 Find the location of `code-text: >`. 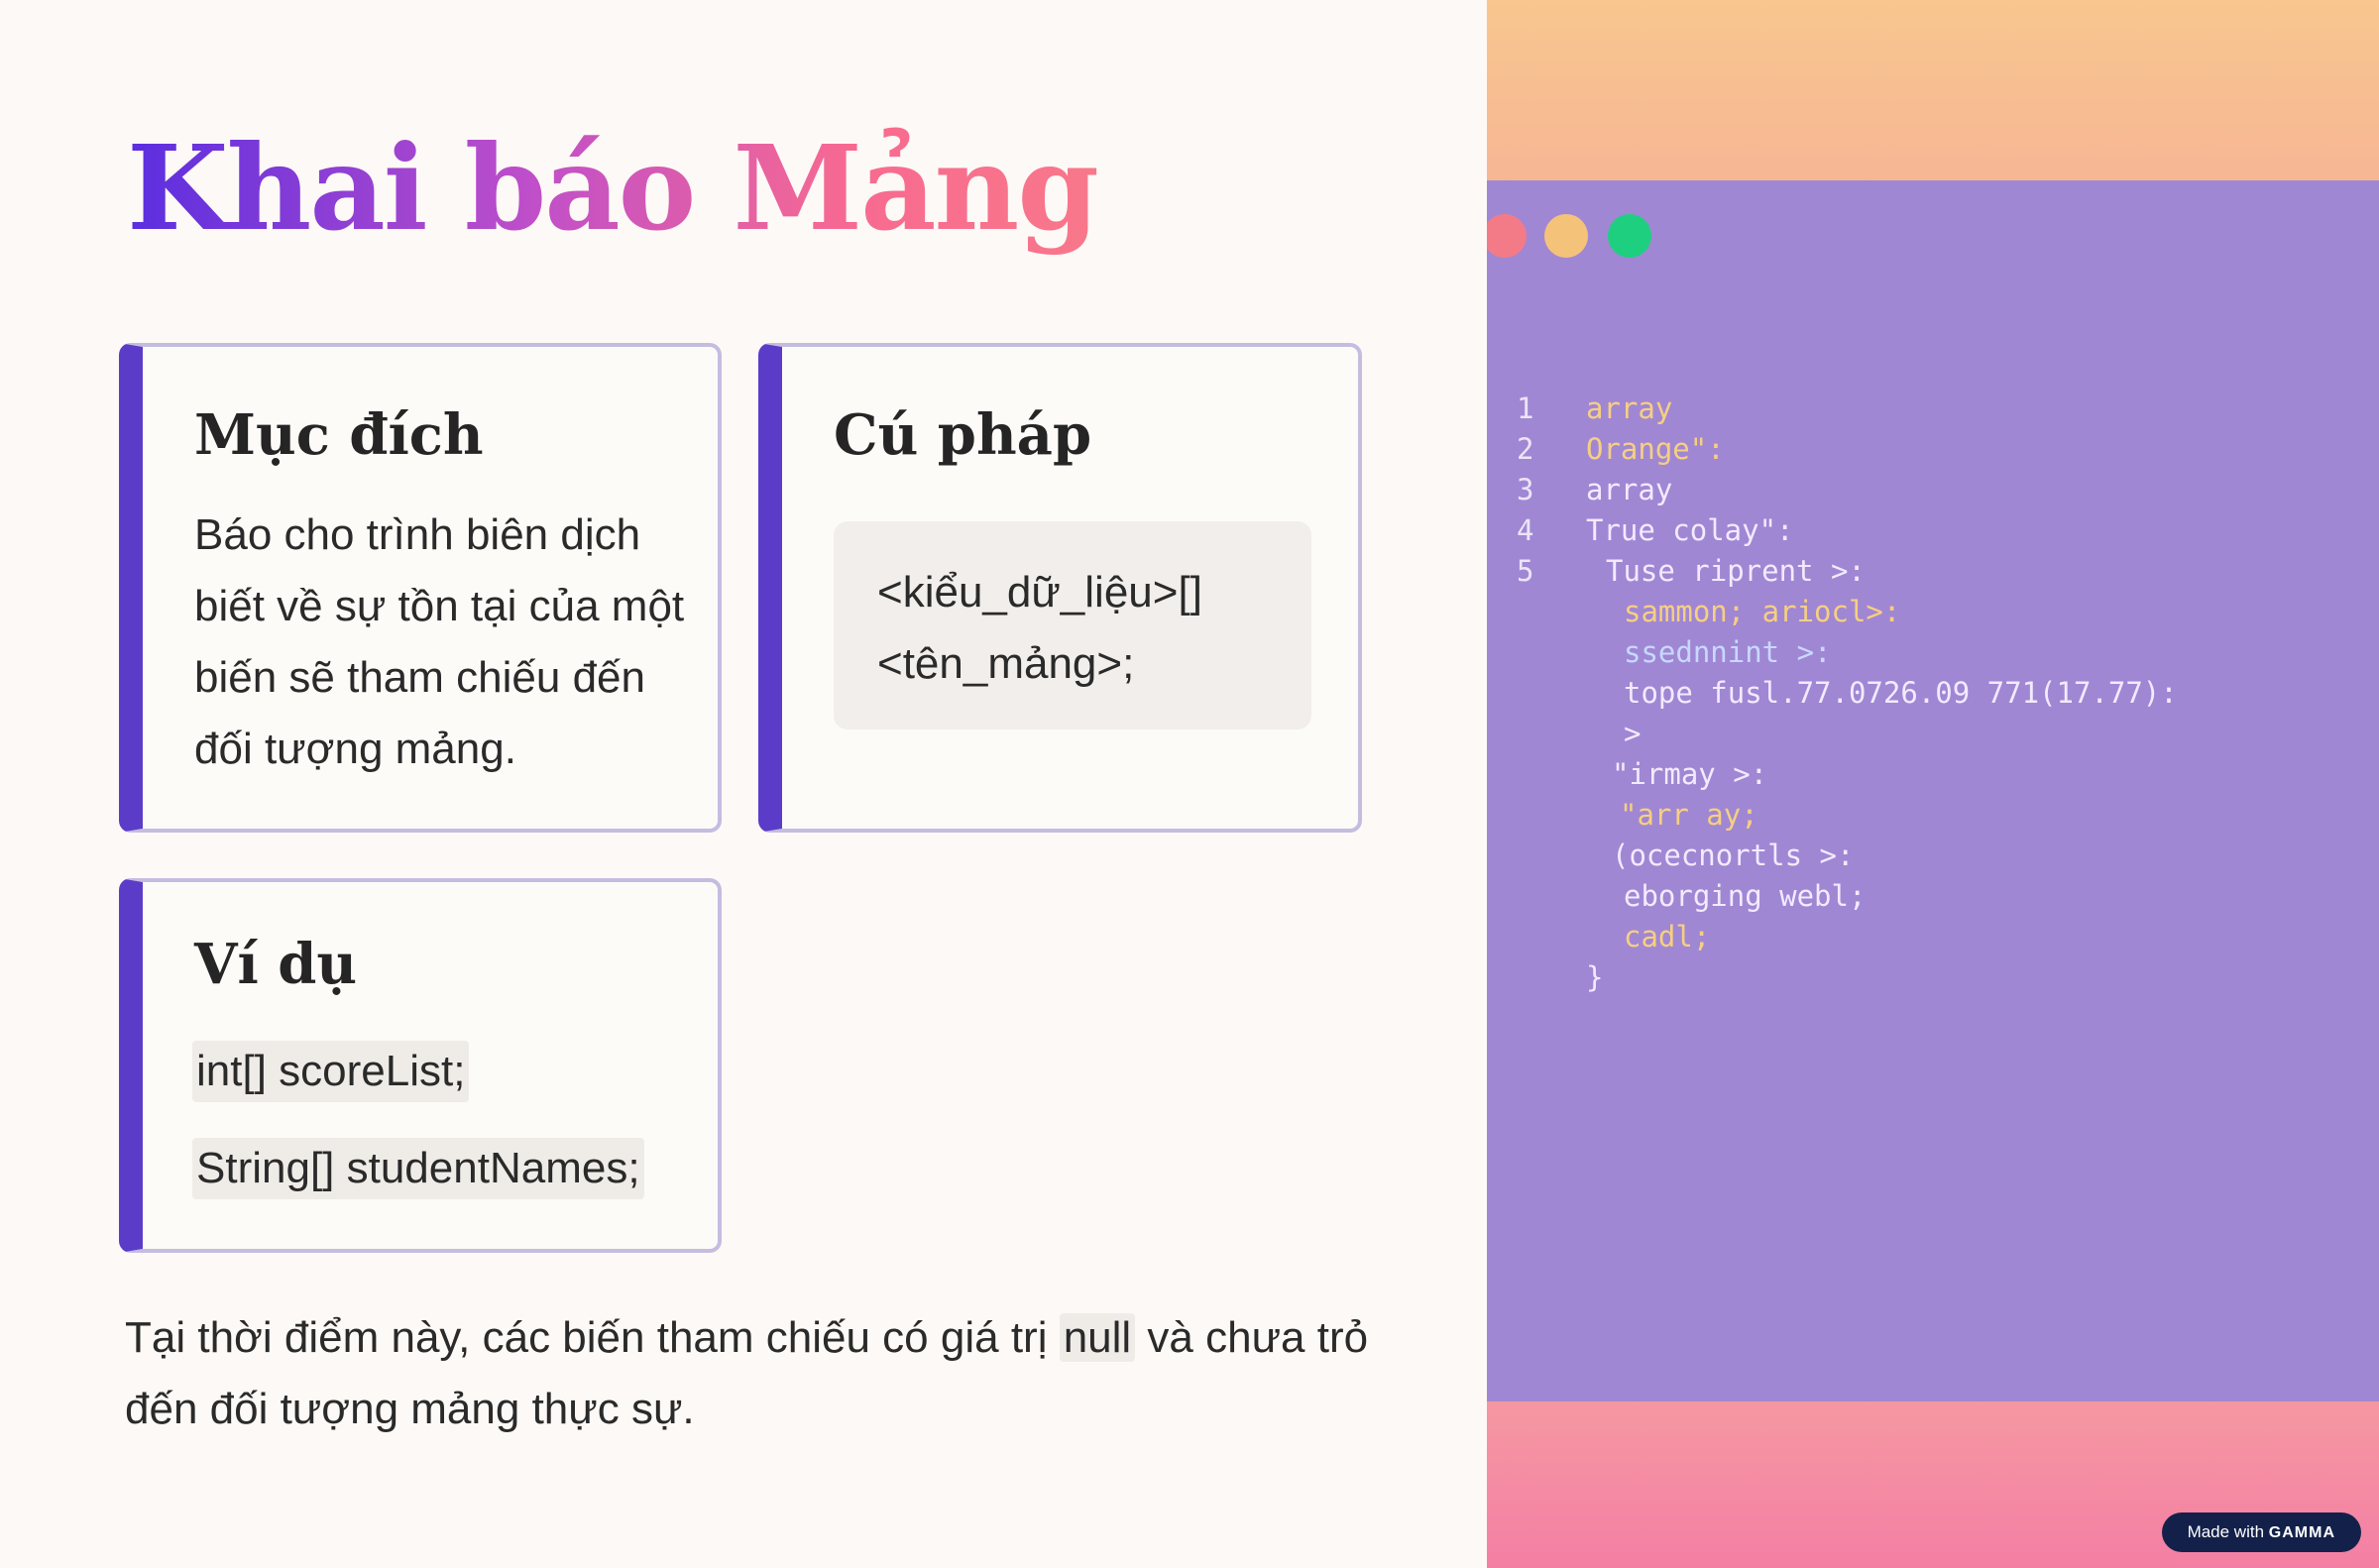

code-text: > is located at coordinates (1633, 733).